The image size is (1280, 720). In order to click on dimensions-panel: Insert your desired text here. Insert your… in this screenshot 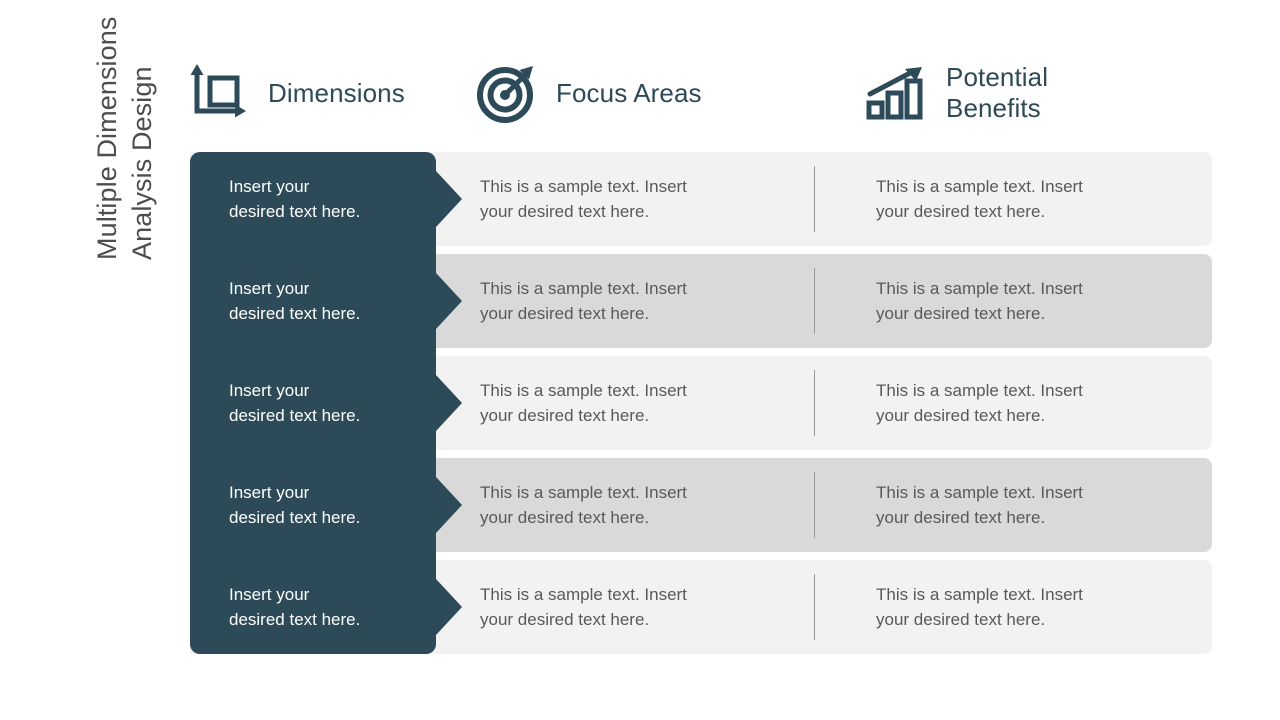, I will do `click(313, 403)`.